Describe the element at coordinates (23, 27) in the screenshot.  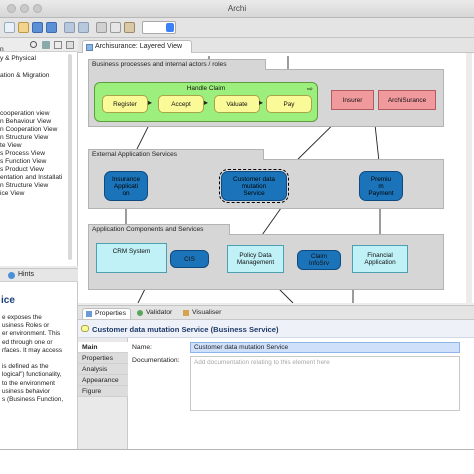
I see `open-folder-icon` at that location.